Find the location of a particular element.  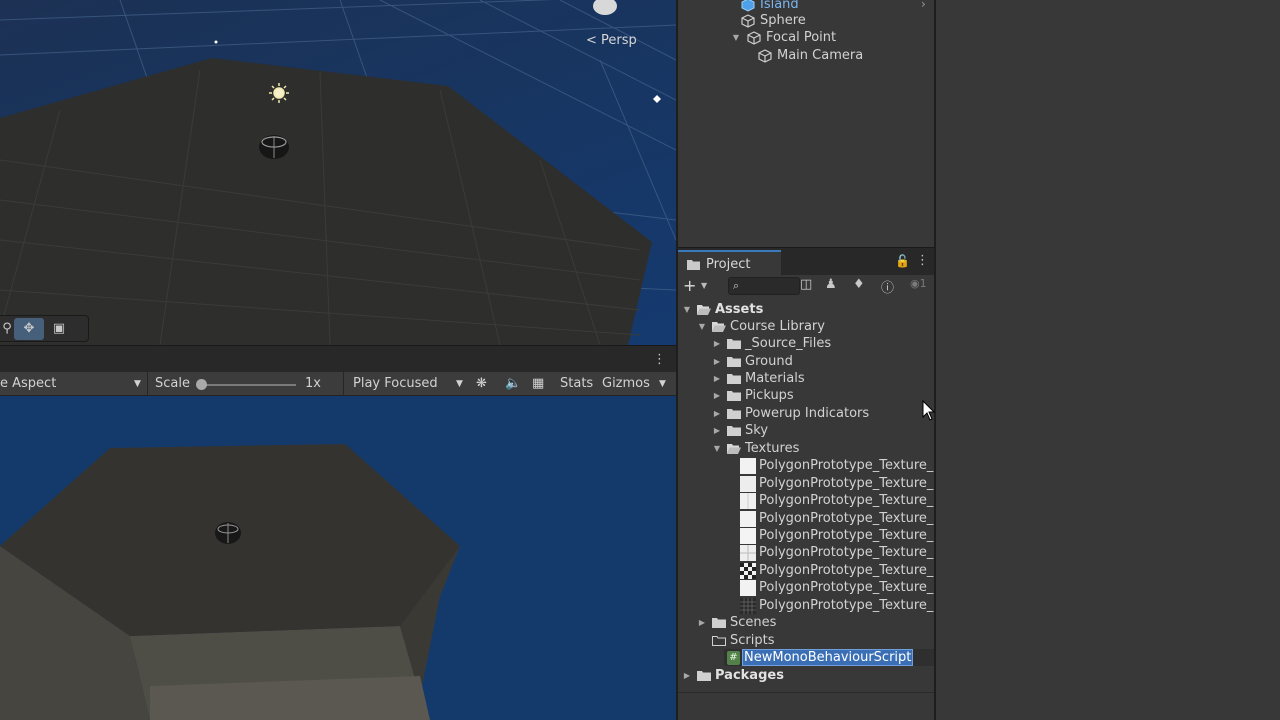

hand-icon: ⚲ is located at coordinates (7, 329).